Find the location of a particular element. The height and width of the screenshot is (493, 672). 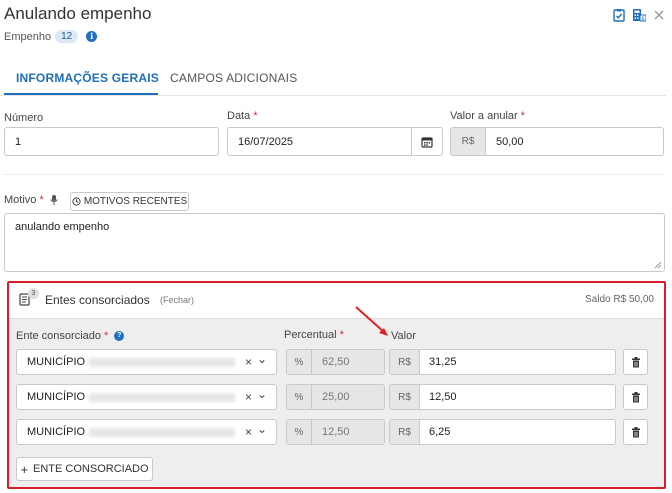

percentual-value: 25,00 is located at coordinates (336, 397).